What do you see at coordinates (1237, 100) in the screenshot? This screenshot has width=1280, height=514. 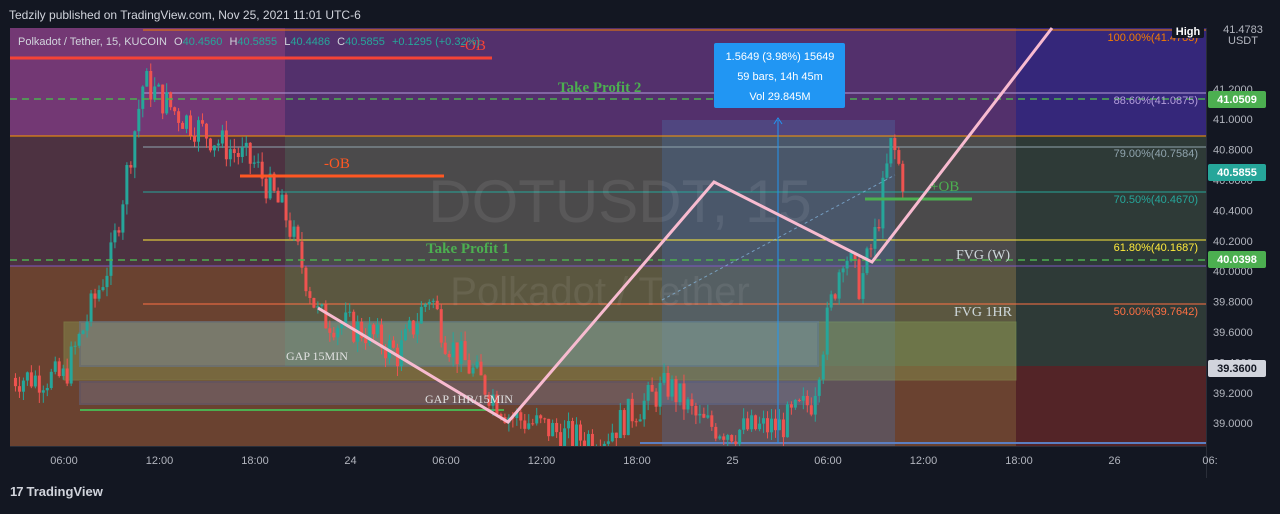 I see `tag-tp2-value: 41.0509` at bounding box center [1237, 100].